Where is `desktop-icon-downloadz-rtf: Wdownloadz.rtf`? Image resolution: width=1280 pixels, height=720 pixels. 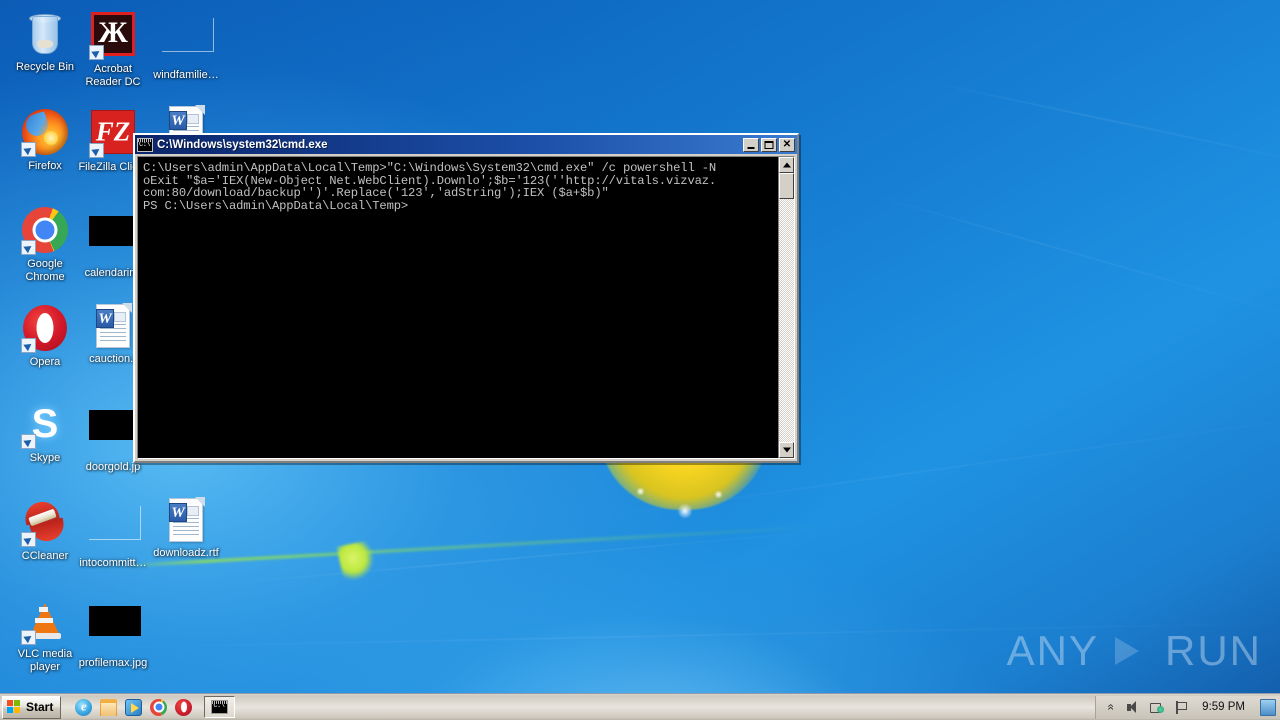
desktop-icon-downloadz-rtf: Wdownloadz.rtf is located at coordinates (186, 528).